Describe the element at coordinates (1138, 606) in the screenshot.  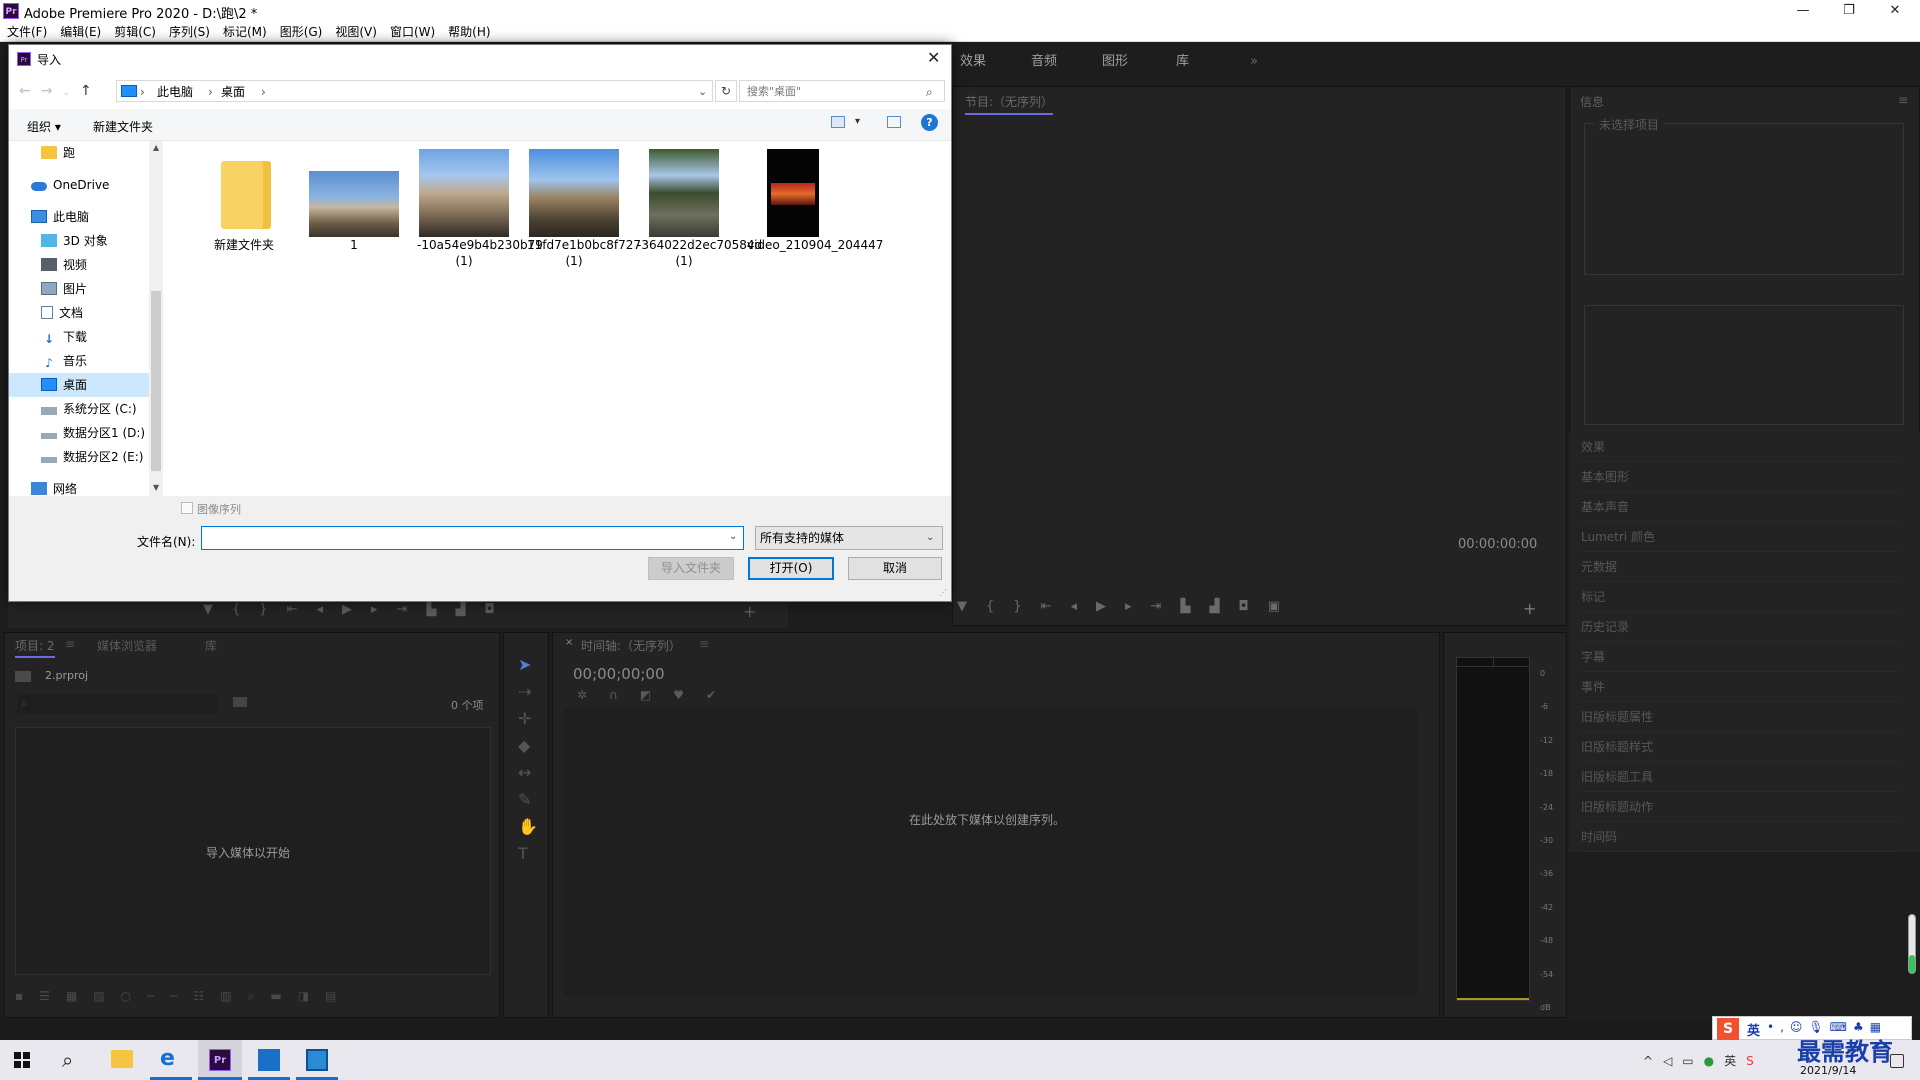
I see `step-forward-icon: ▸` at that location.